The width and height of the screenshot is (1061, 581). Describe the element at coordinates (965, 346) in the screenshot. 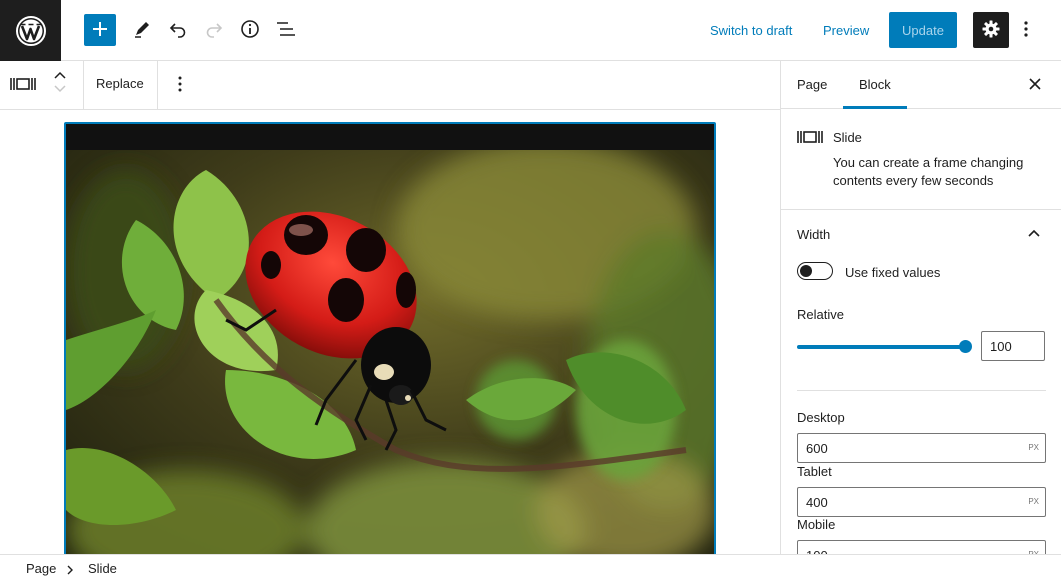

I see `relative-range-thumb` at that location.